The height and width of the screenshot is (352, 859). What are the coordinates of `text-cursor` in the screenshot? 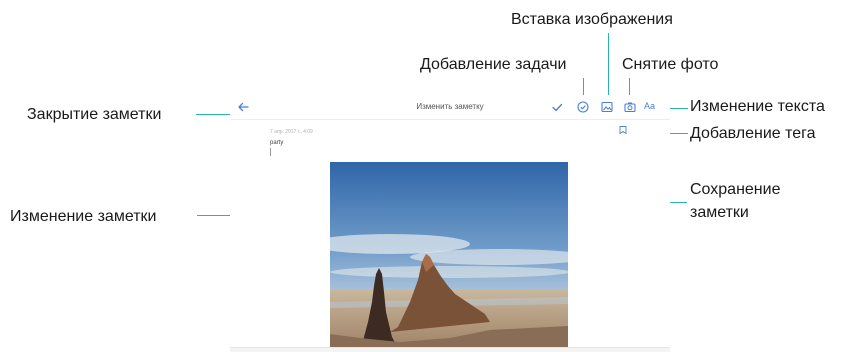 It's located at (270, 152).